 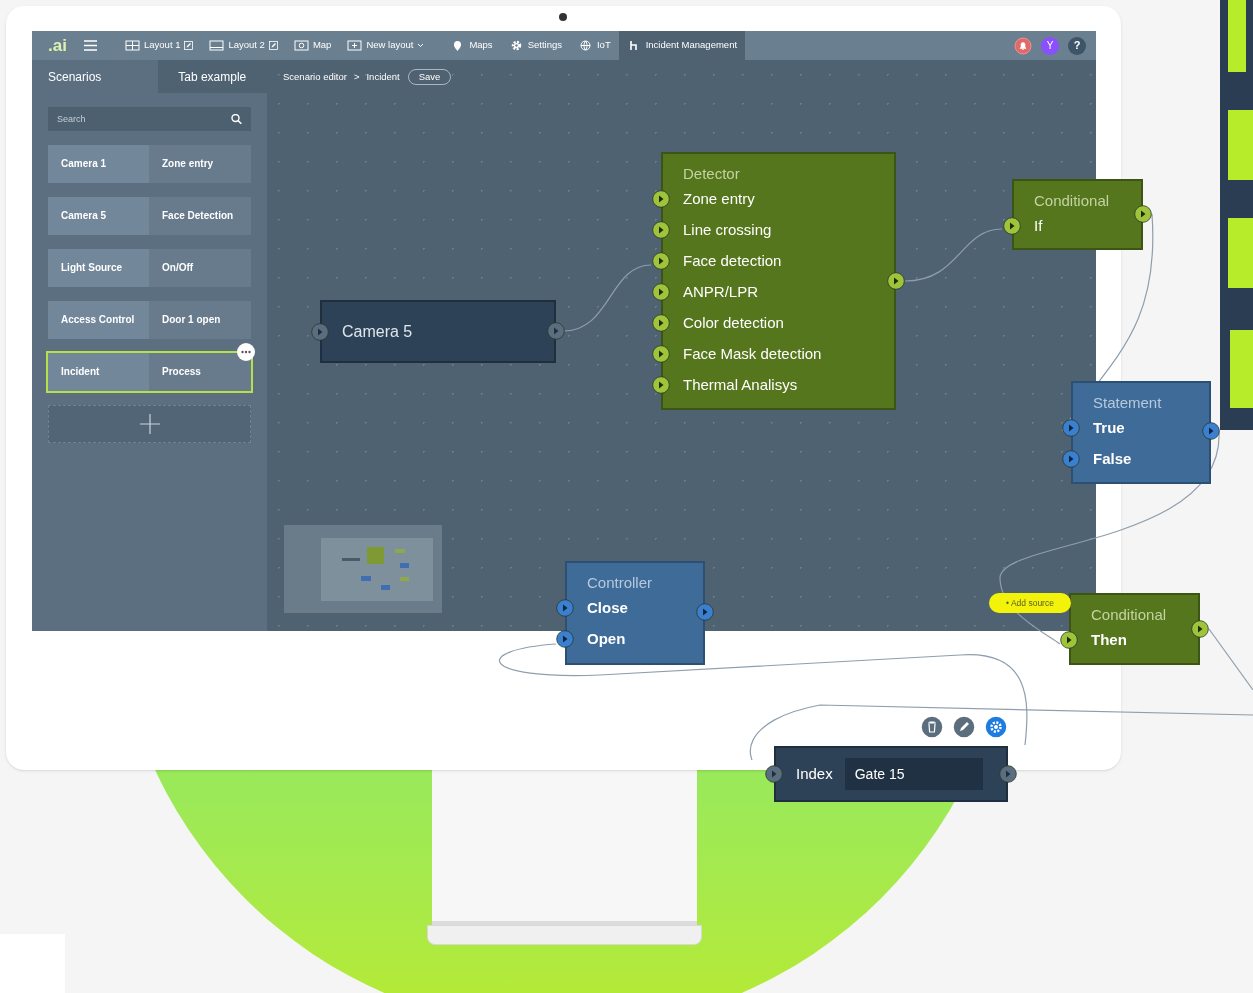 I want to click on port-label: Thermal Analisys, so click(x=740, y=385).